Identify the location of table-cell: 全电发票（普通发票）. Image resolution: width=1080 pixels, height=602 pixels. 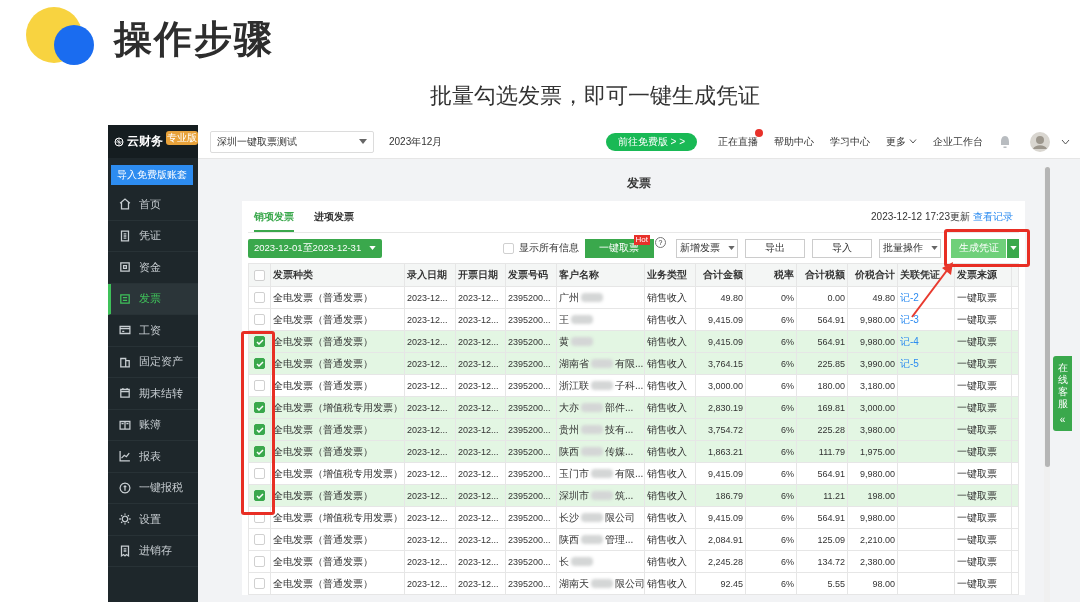
(337, 583).